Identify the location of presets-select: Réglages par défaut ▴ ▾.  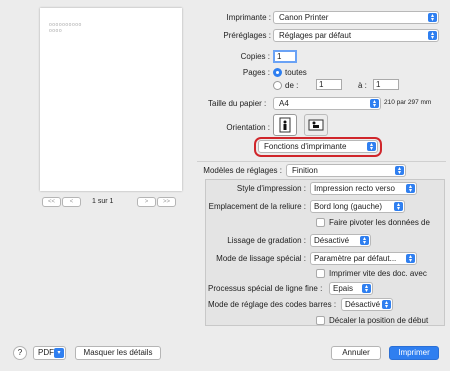
(356, 35).